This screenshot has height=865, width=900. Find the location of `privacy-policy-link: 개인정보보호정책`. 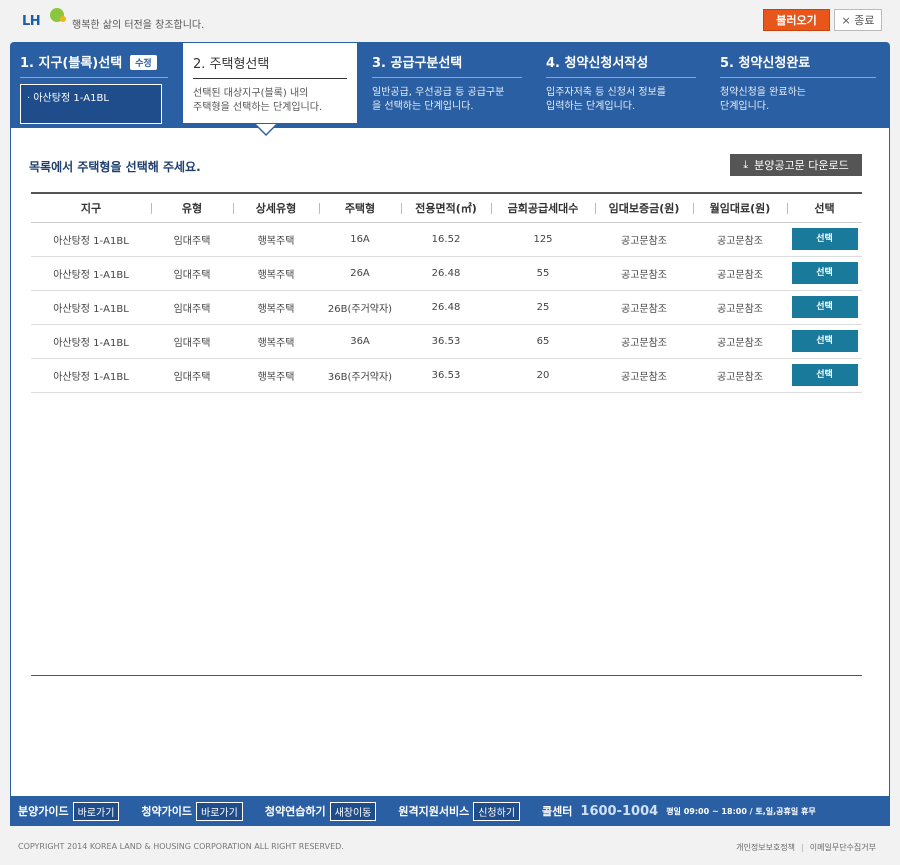

privacy-policy-link: 개인정보보호정책 is located at coordinates (765, 847).